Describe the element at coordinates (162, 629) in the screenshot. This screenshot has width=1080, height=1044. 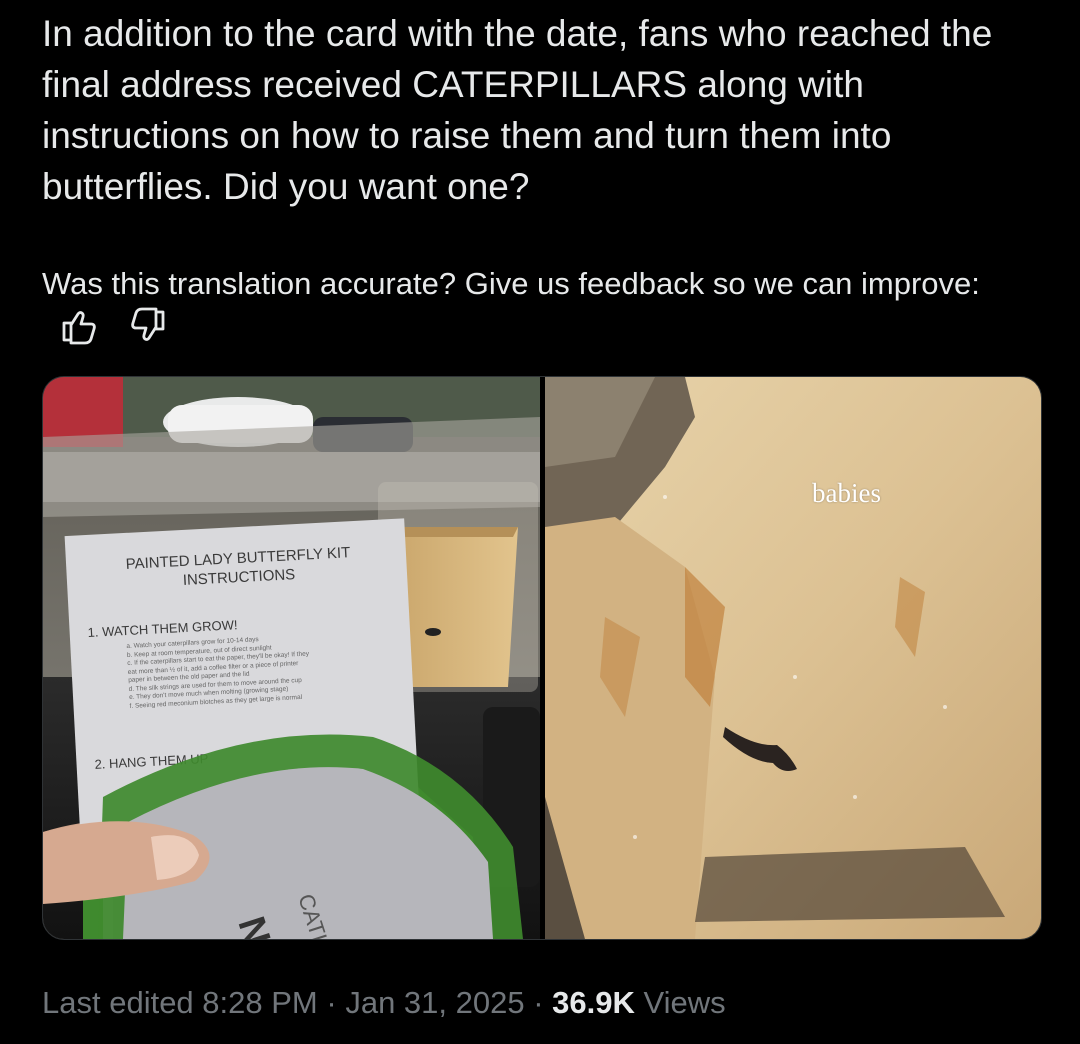
I see `kit-step-1-heading: 1. WATCH THEM GROW!` at that location.